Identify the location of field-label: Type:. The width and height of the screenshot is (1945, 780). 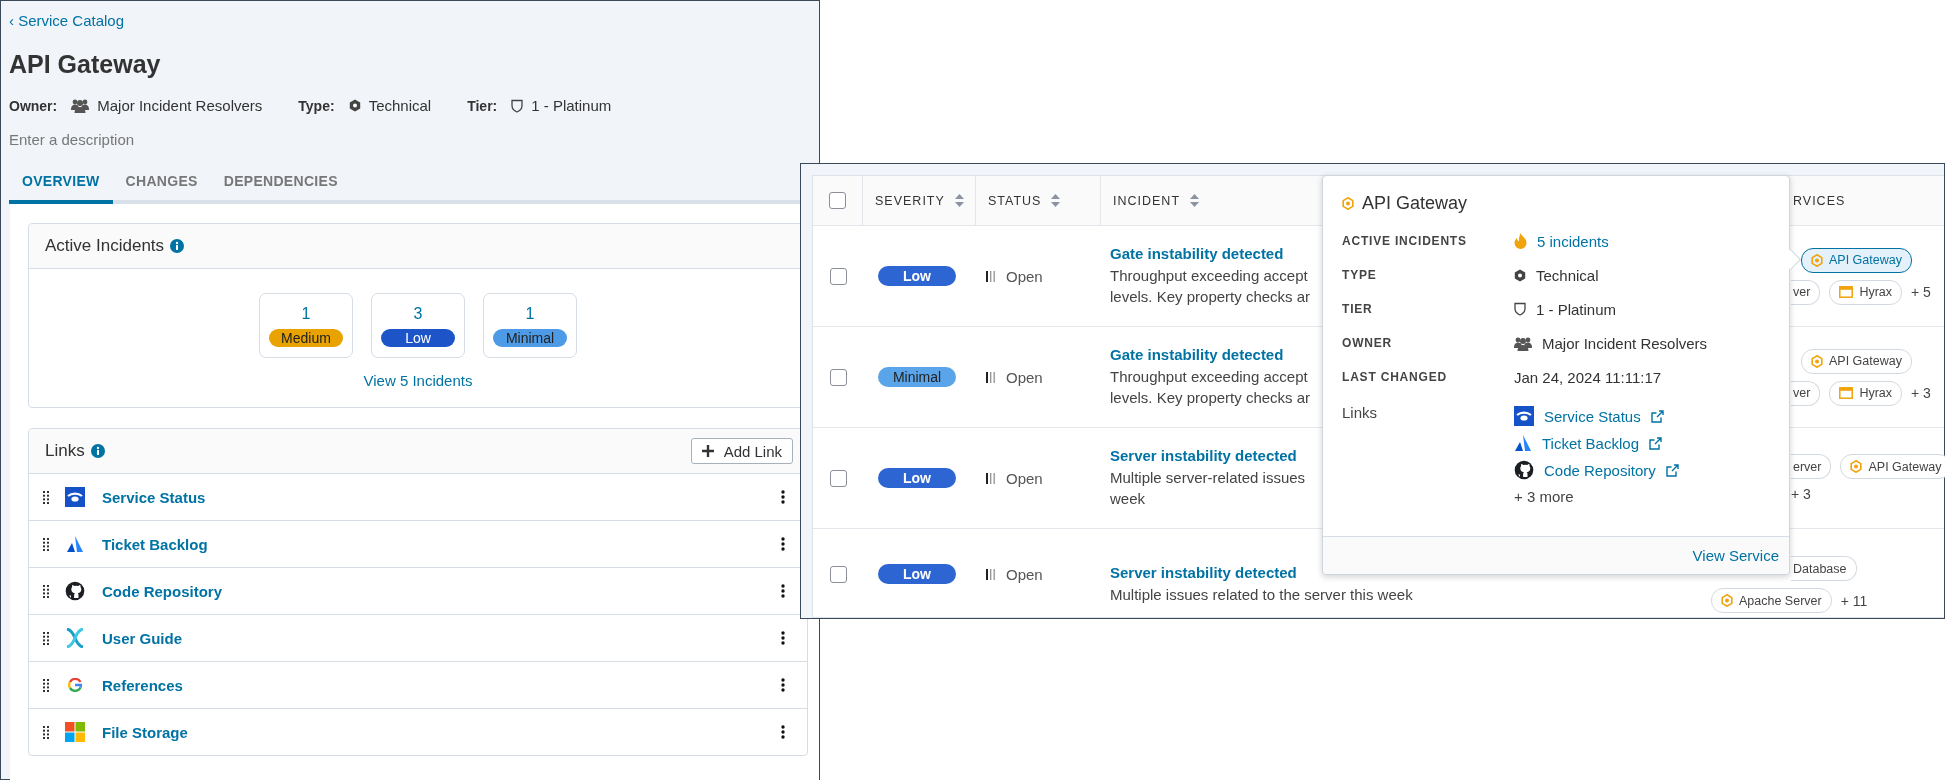
(316, 105).